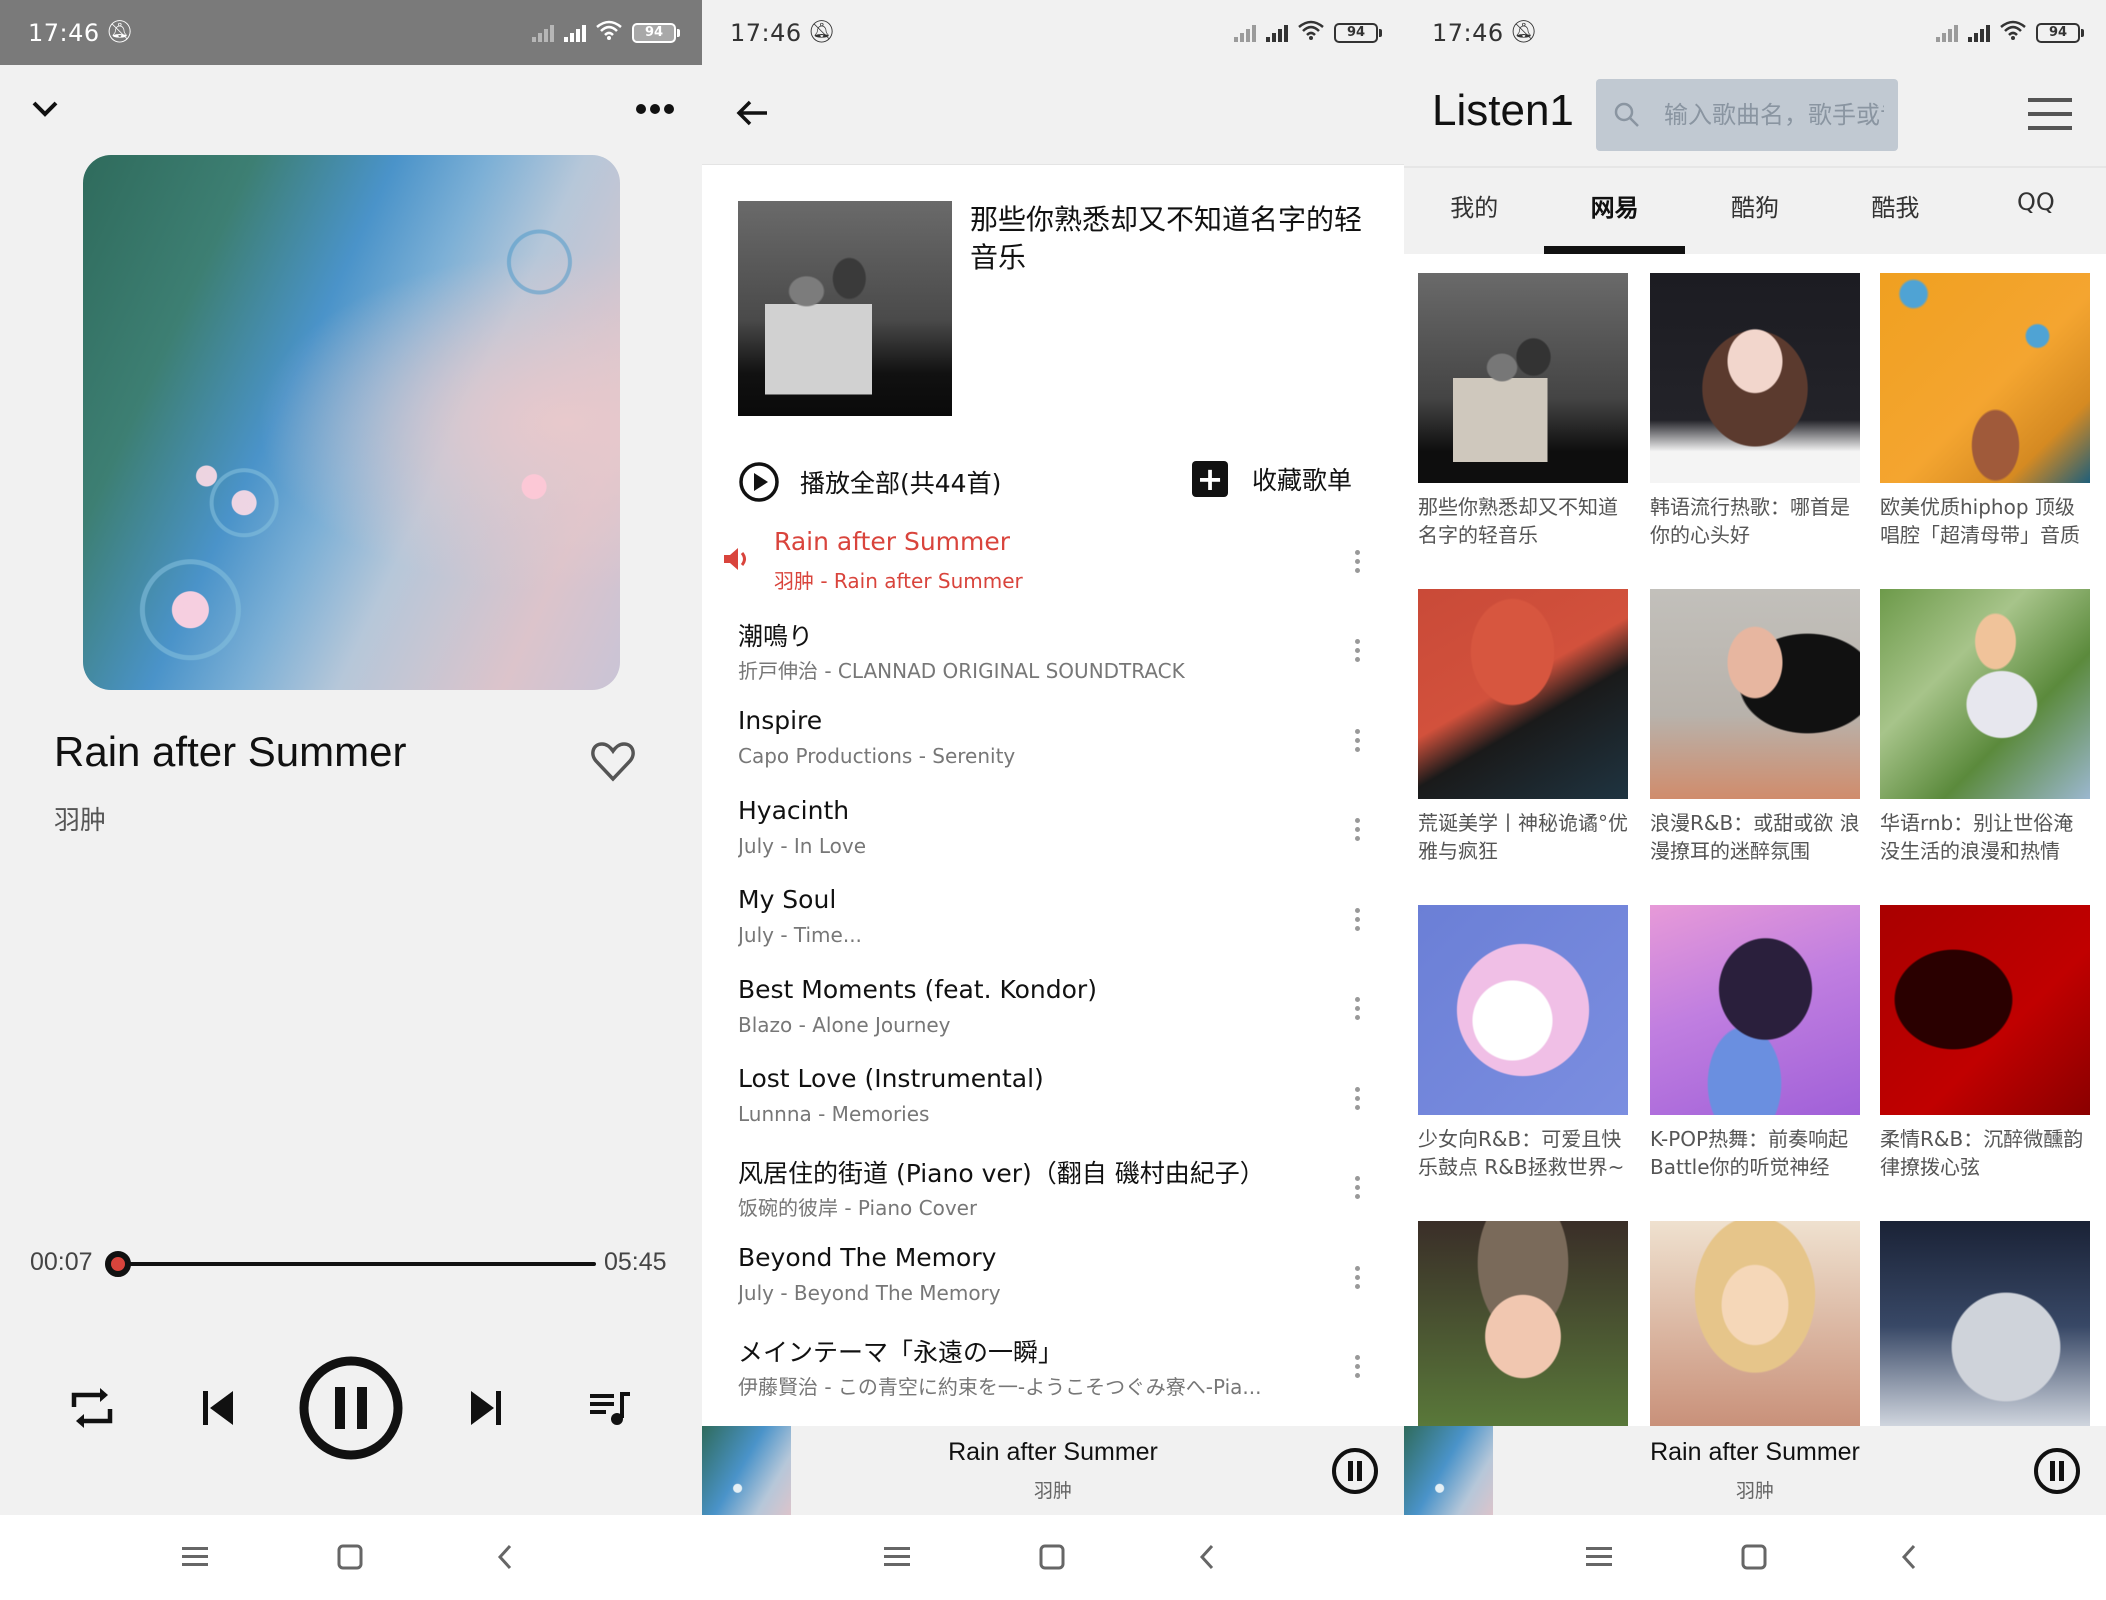 Image resolution: width=2106 pixels, height=1600 pixels. I want to click on play-pause-button, so click(351, 1408).